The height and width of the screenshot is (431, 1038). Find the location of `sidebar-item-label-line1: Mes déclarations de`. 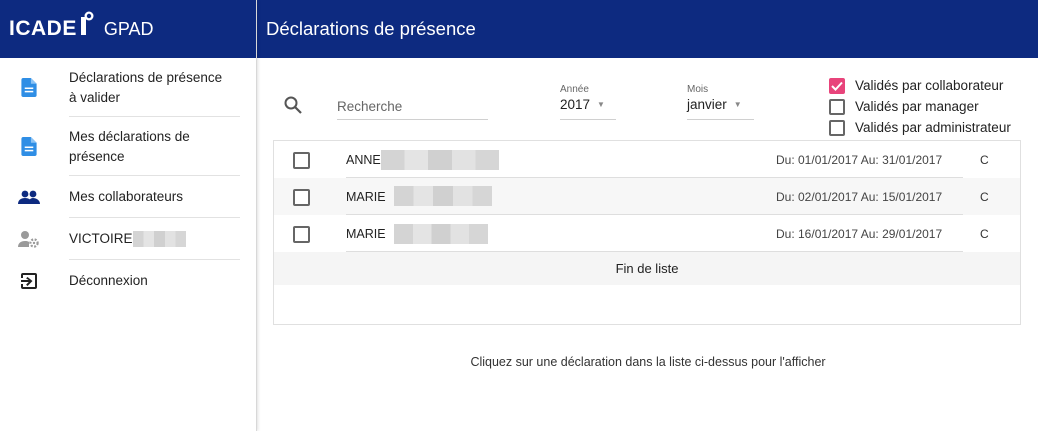

sidebar-item-label-line1: Mes déclarations de is located at coordinates (129, 136).